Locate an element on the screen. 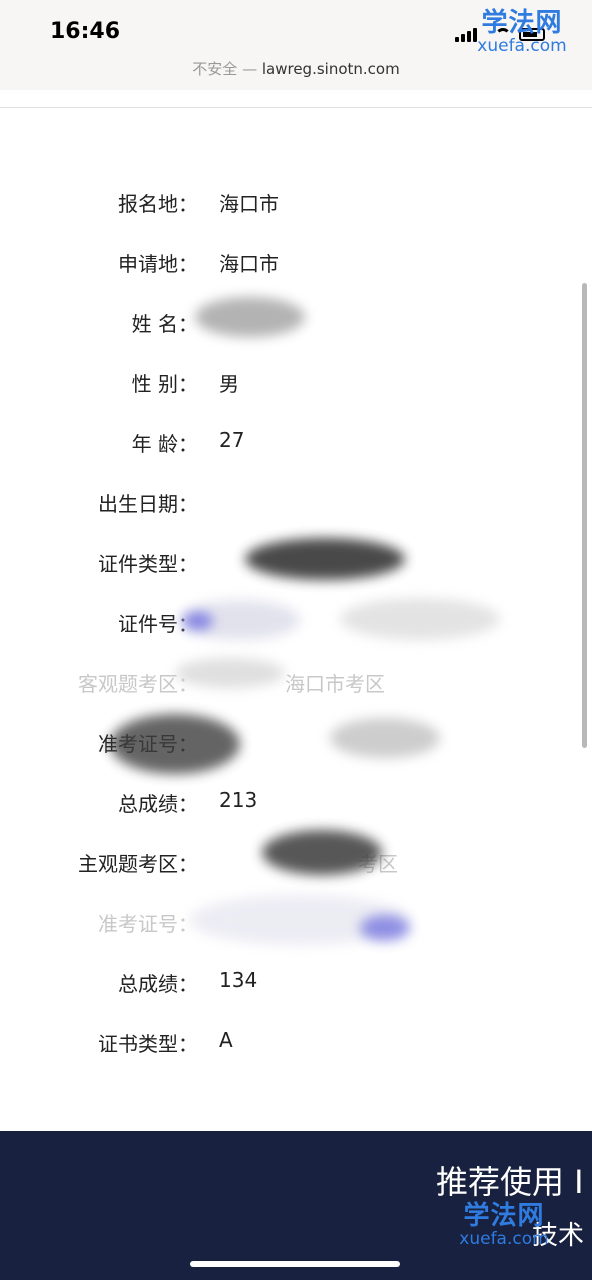 This screenshot has height=1280, width=592. row-gender: 性 别： 男 is located at coordinates (296, 380).